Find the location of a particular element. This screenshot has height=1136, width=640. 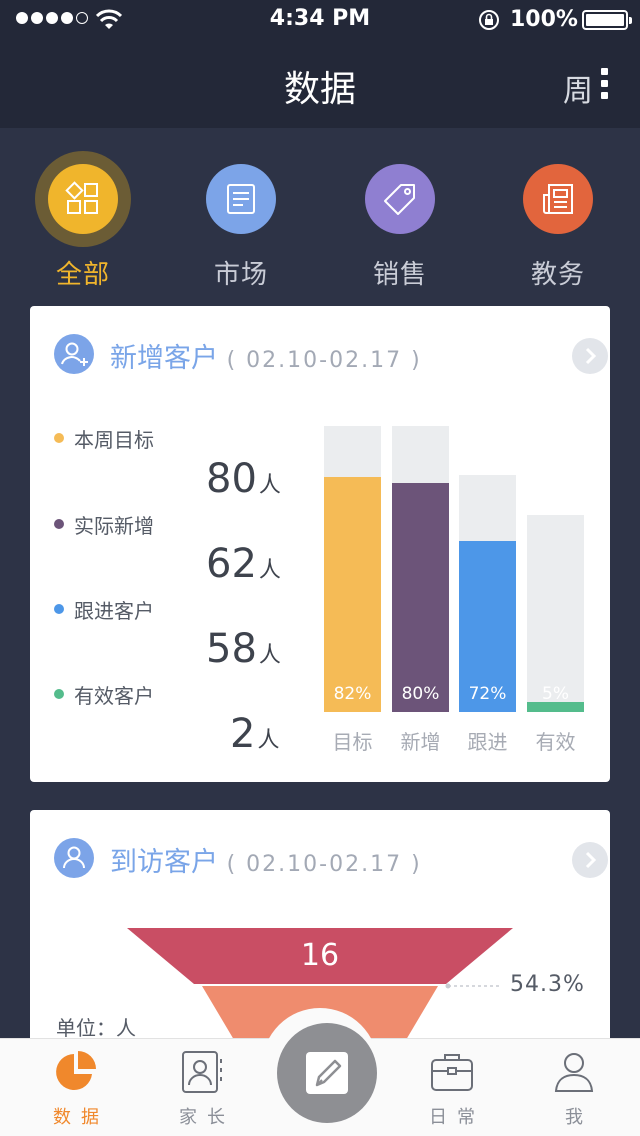

briefcase-icon is located at coordinates (452, 1072).